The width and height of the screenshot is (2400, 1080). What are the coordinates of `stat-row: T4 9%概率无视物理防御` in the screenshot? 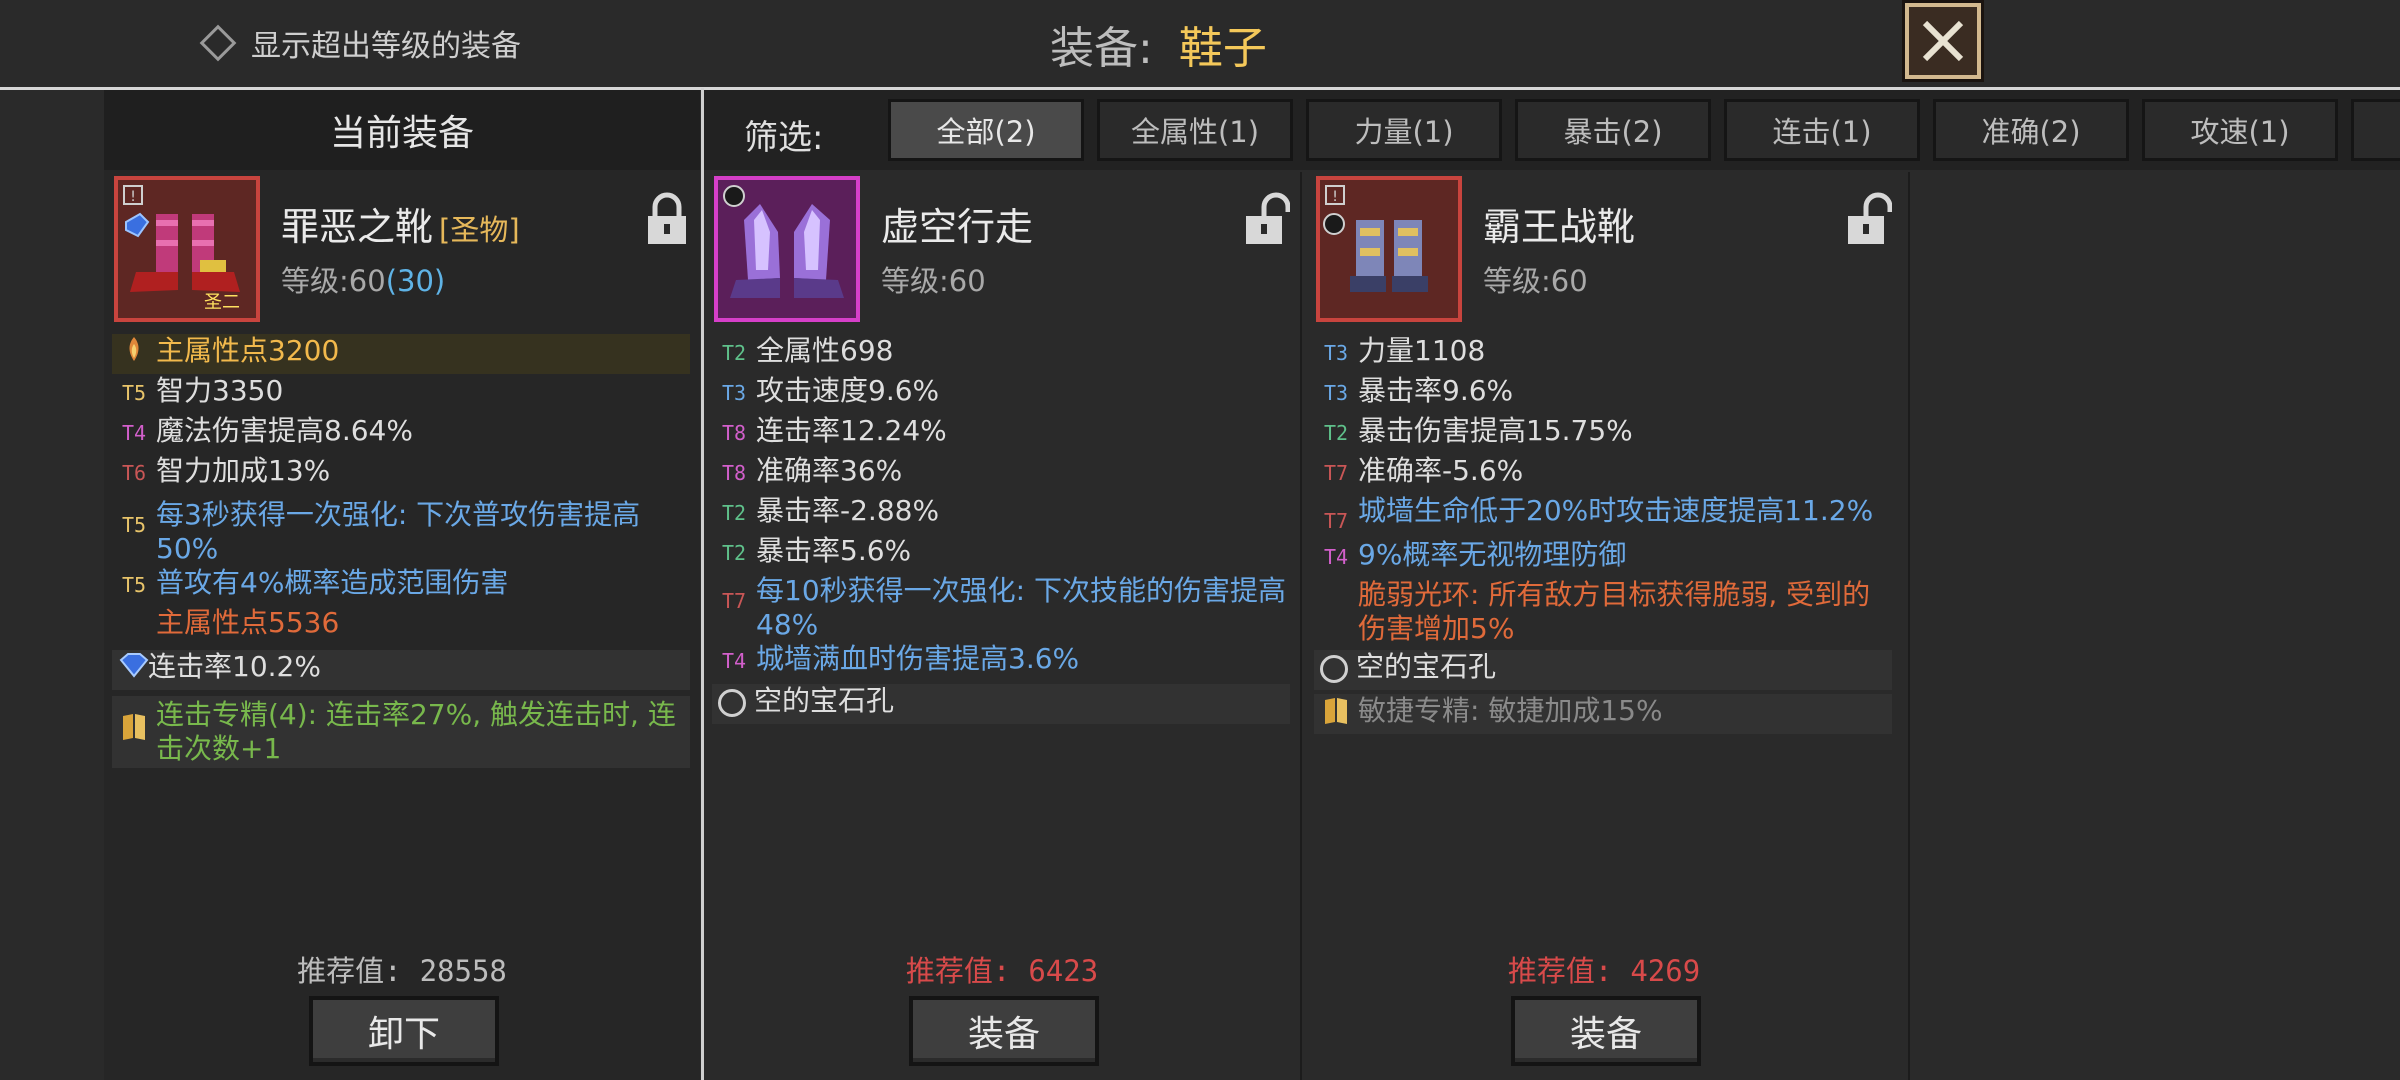 It's located at (1603, 558).